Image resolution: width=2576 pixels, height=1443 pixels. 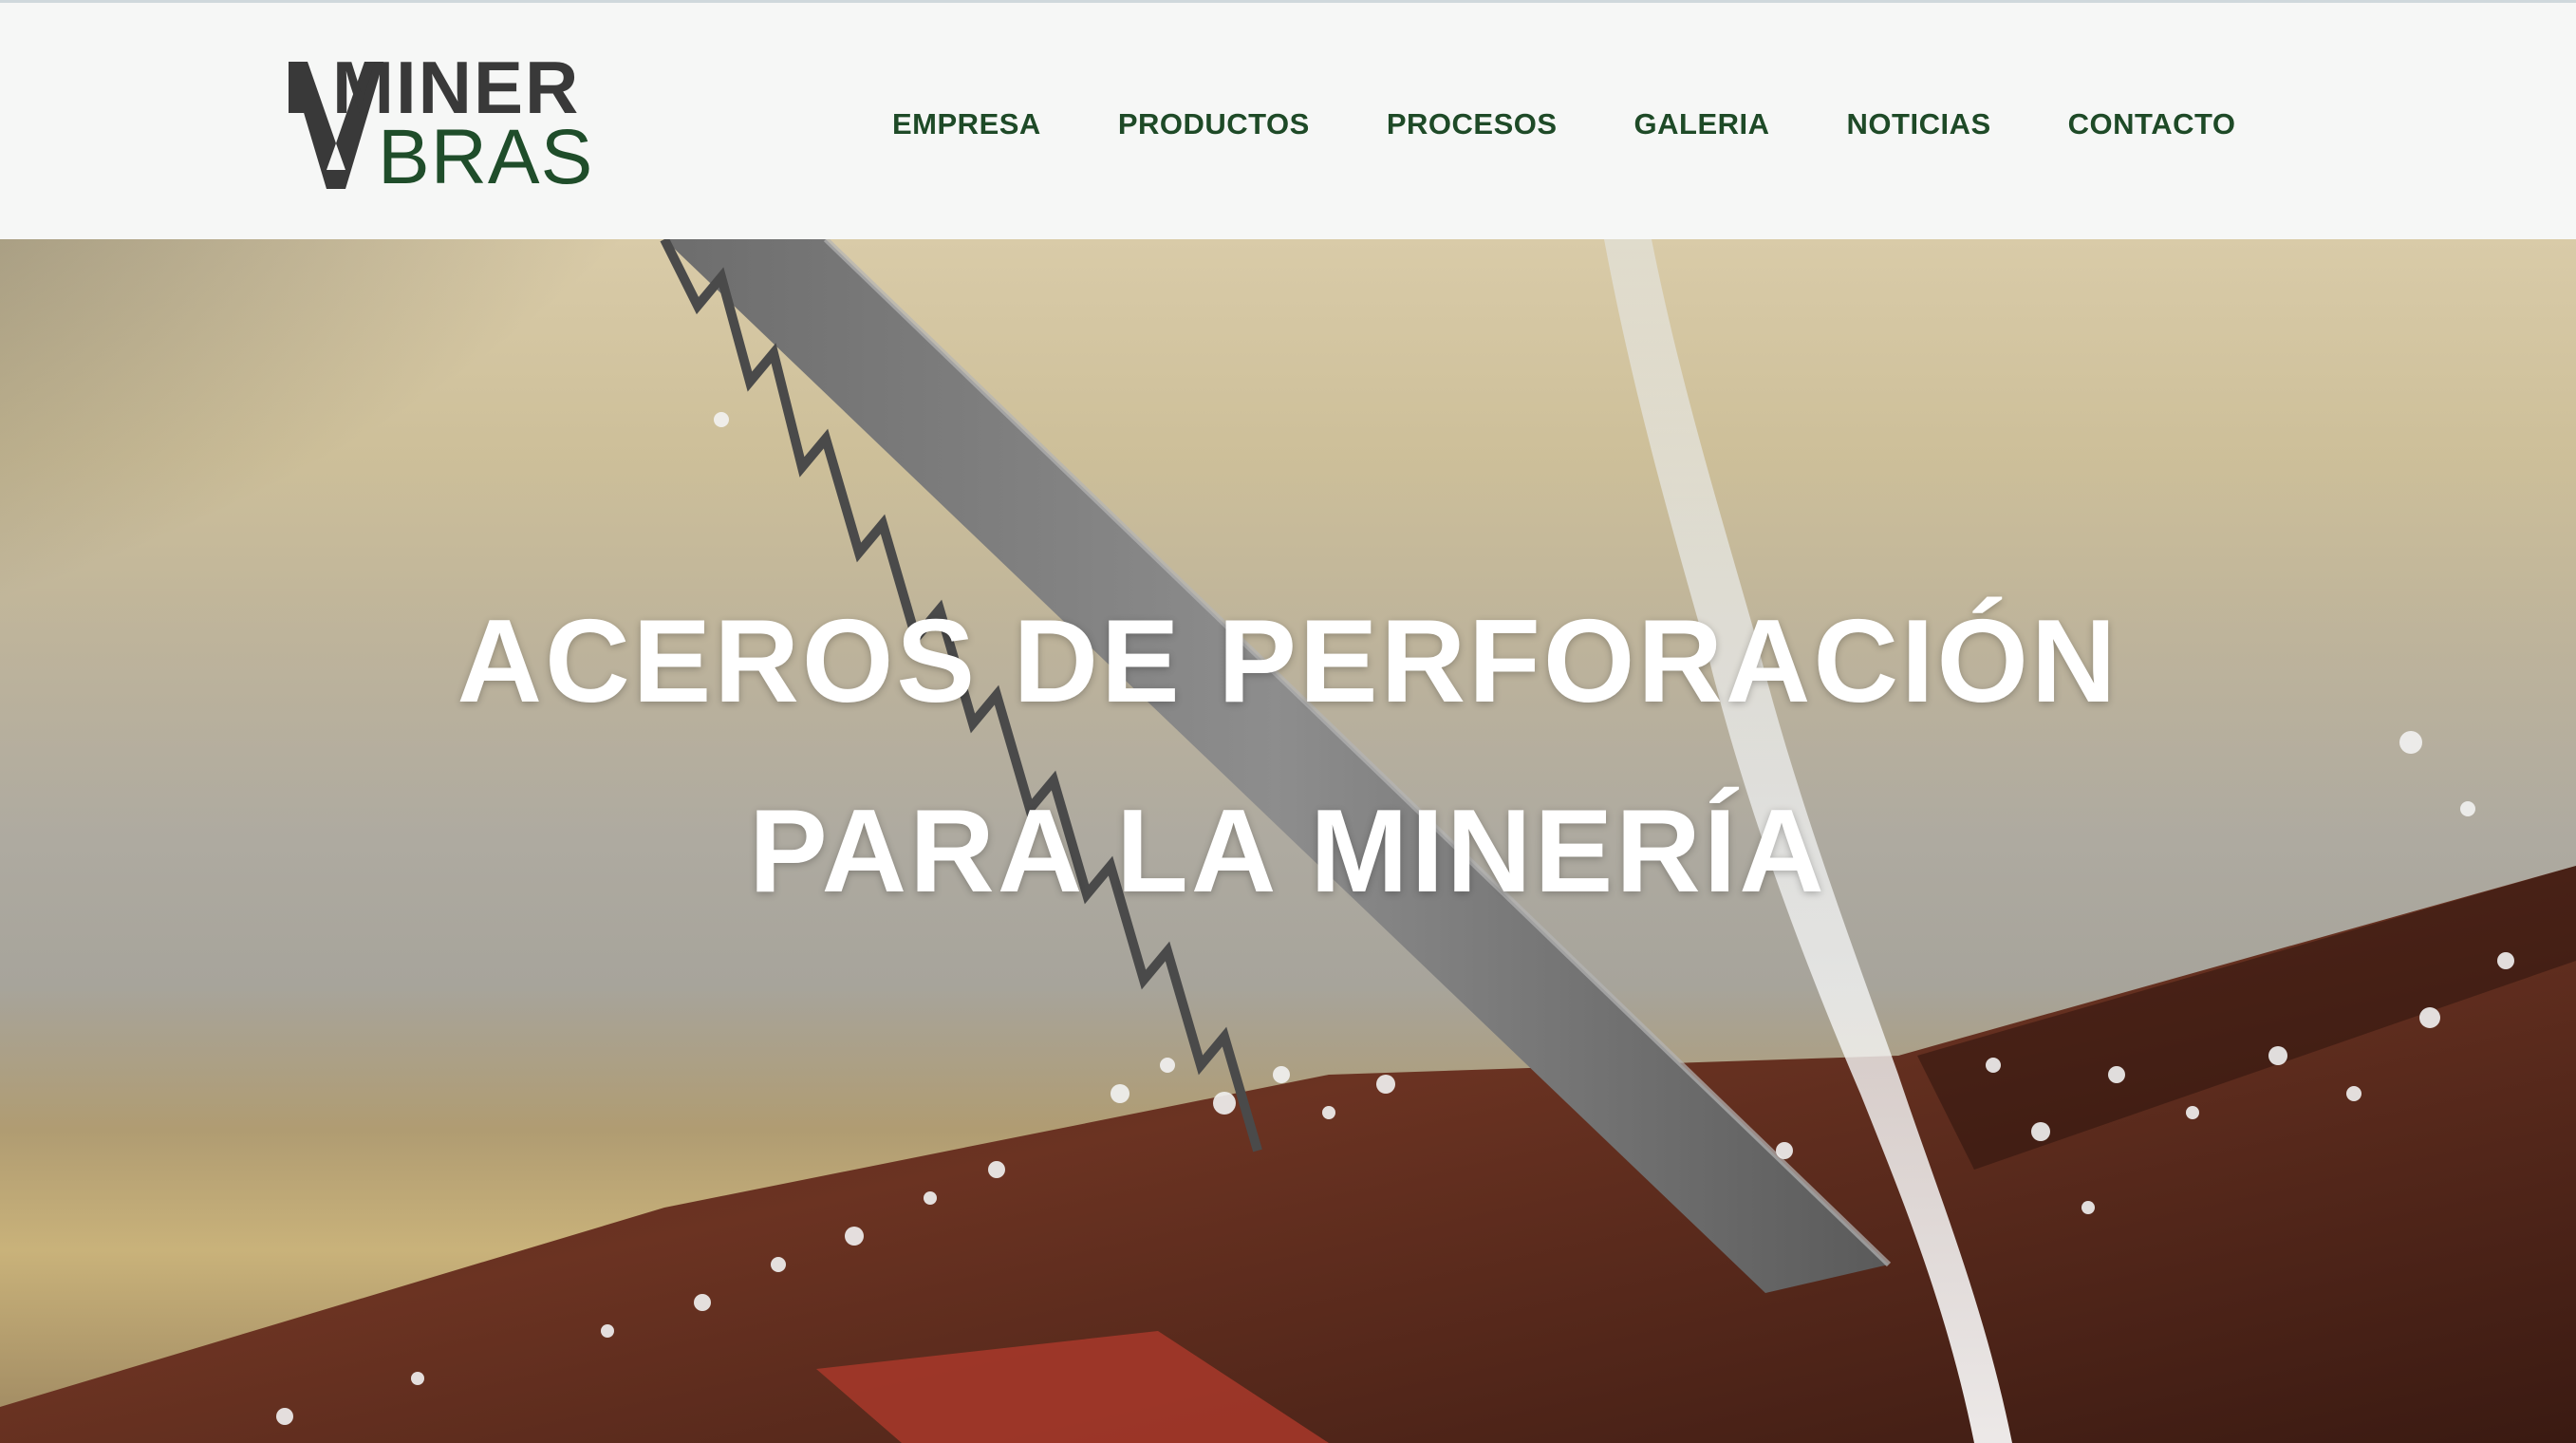 What do you see at coordinates (1288, 661) in the screenshot?
I see `hero-title-line-1: ACEROS DE PERFORACIÓN` at bounding box center [1288, 661].